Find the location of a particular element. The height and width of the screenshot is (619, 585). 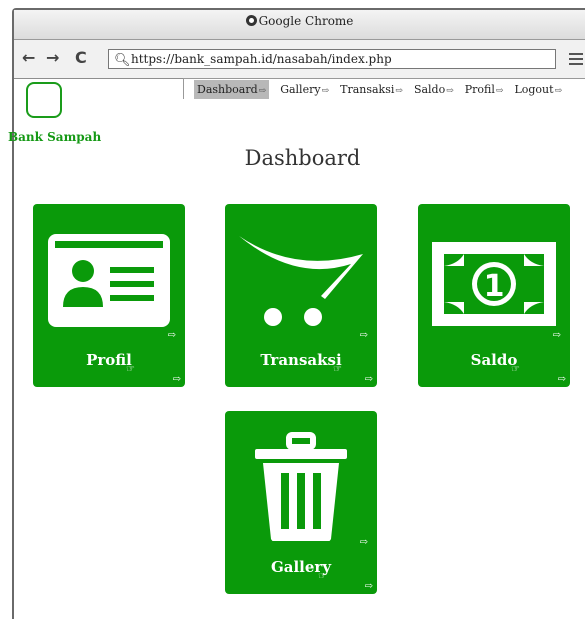

tile-gallery: ⇨ Gallery ☞ ⇨ is located at coordinates (301, 502).